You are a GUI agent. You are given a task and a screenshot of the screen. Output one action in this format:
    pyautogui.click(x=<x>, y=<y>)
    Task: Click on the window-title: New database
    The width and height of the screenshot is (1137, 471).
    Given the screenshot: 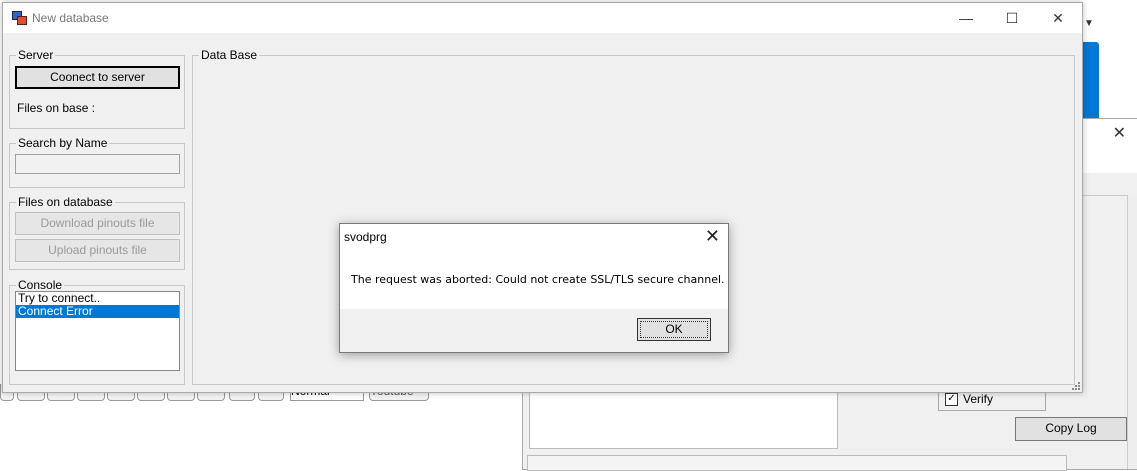 What is the action you would take?
    pyautogui.click(x=70, y=18)
    